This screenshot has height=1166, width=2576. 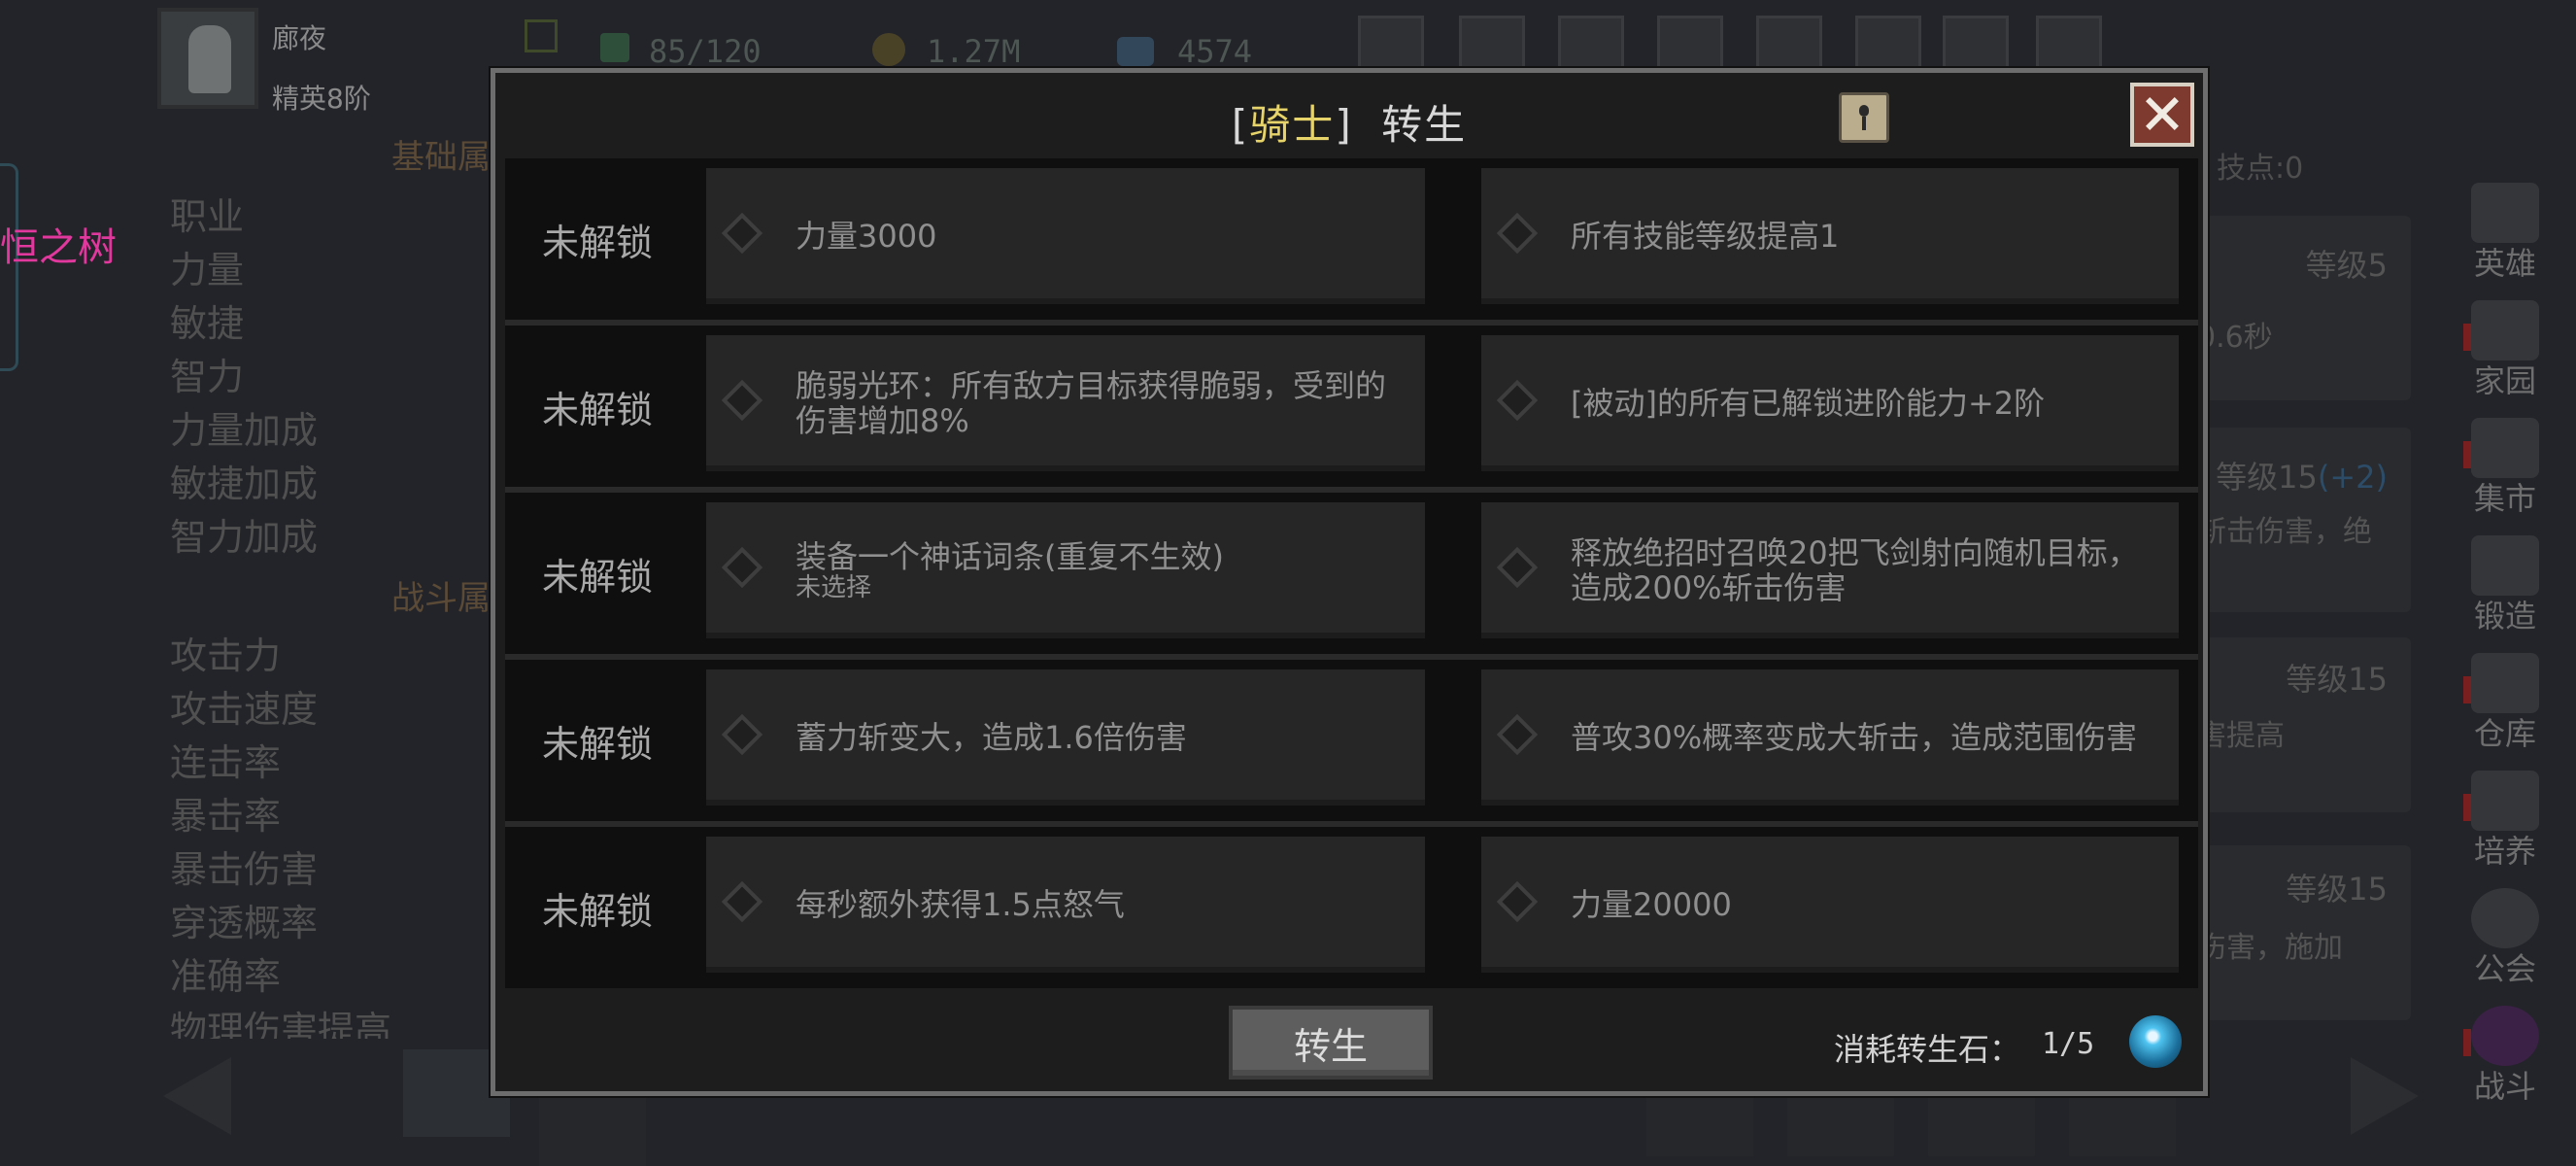 I want to click on stat-label: 物理伤害提高, so click(x=281, y=1024).